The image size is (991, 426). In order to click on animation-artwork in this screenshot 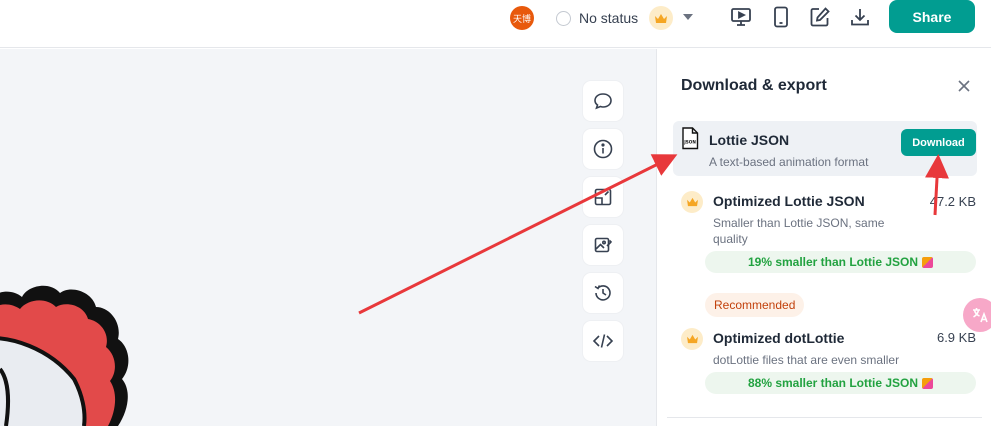, I will do `click(64, 355)`.